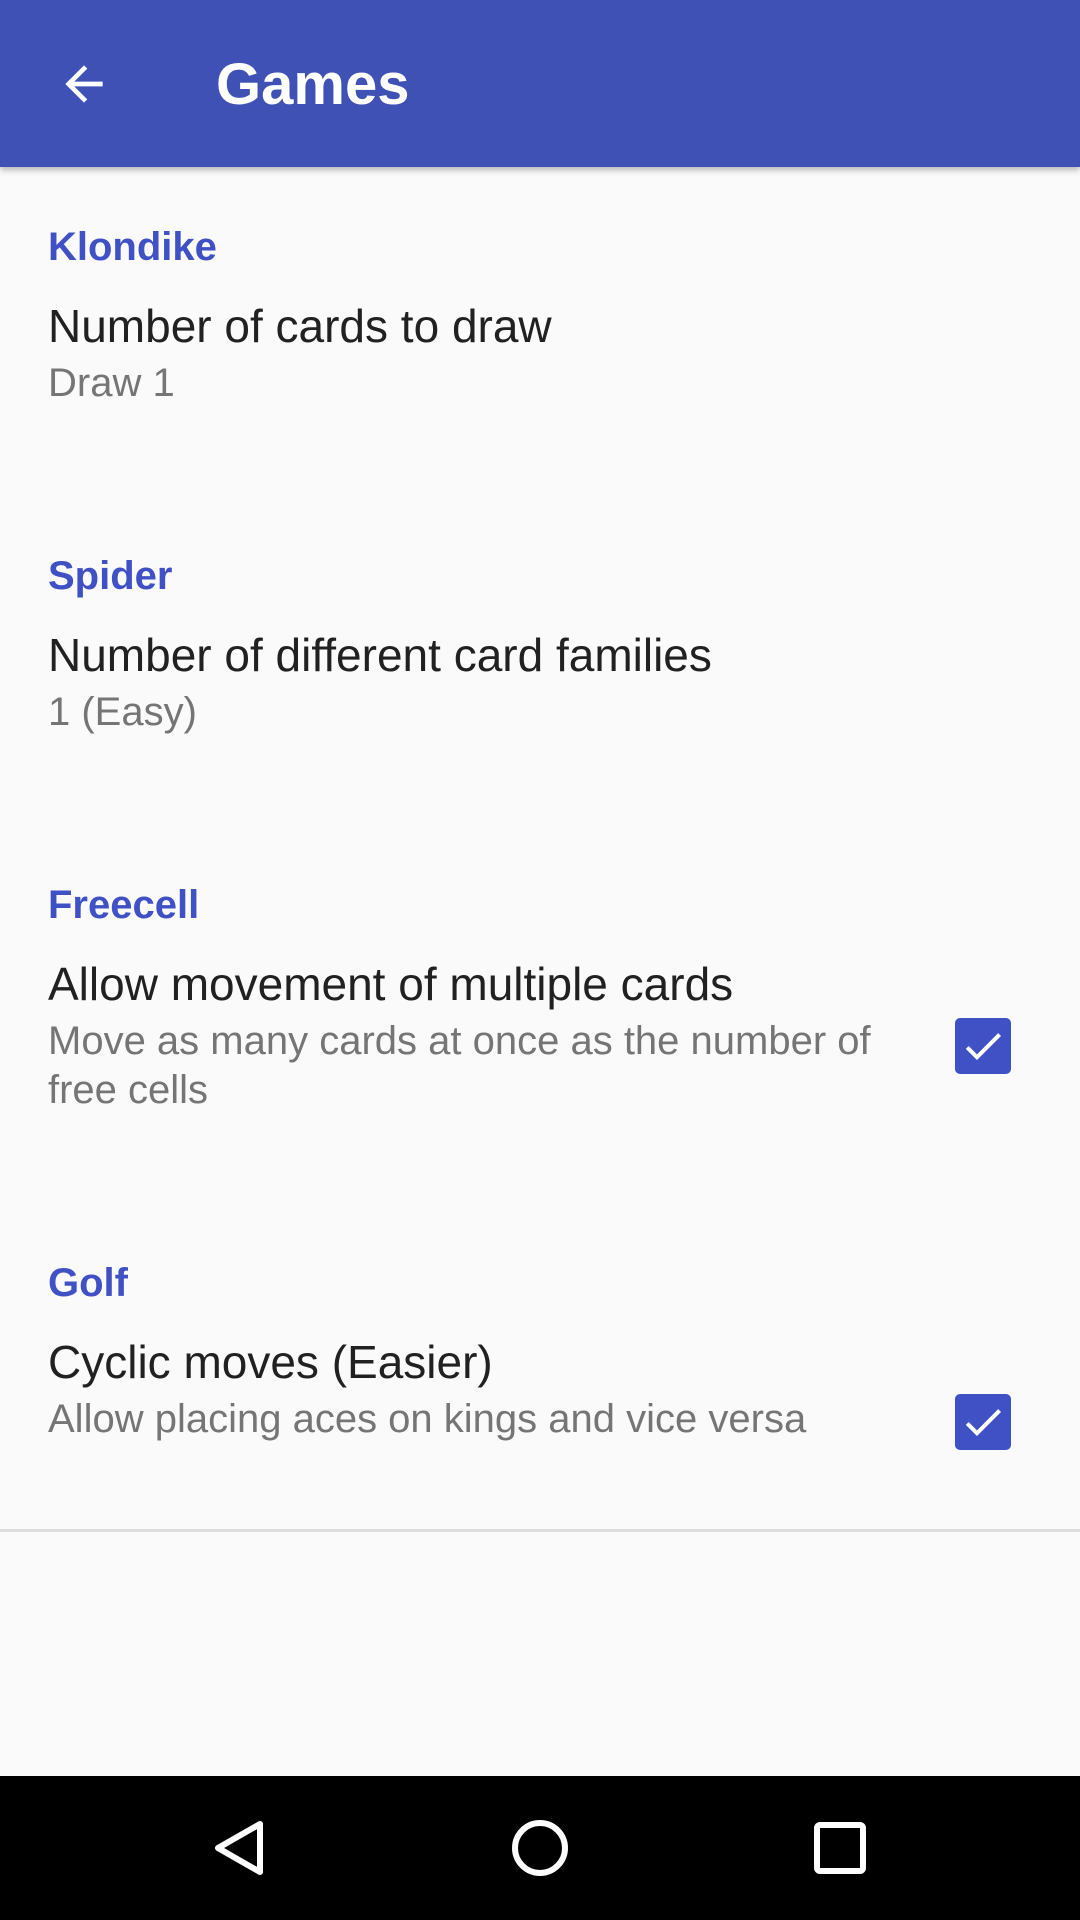 Image resolution: width=1080 pixels, height=1920 pixels. I want to click on category-freecell: Freecell, so click(124, 905).